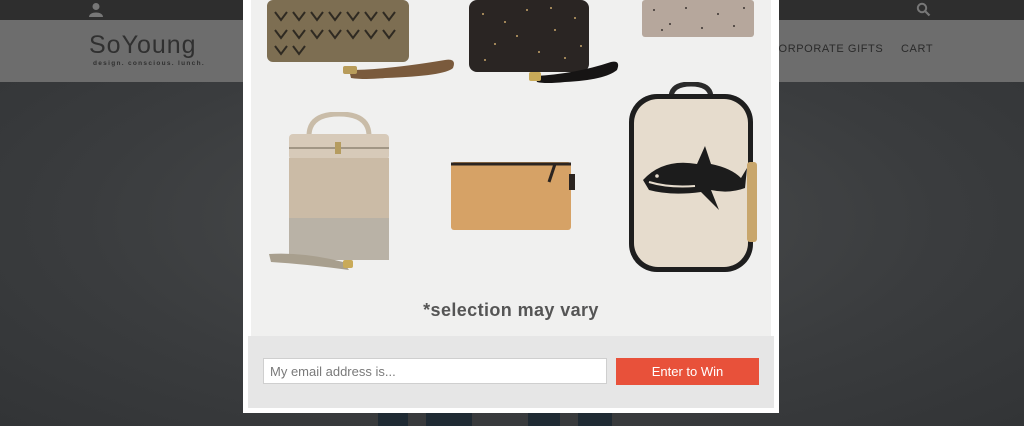 The width and height of the screenshot is (1024, 426). I want to click on user-icon, so click(96, 9).